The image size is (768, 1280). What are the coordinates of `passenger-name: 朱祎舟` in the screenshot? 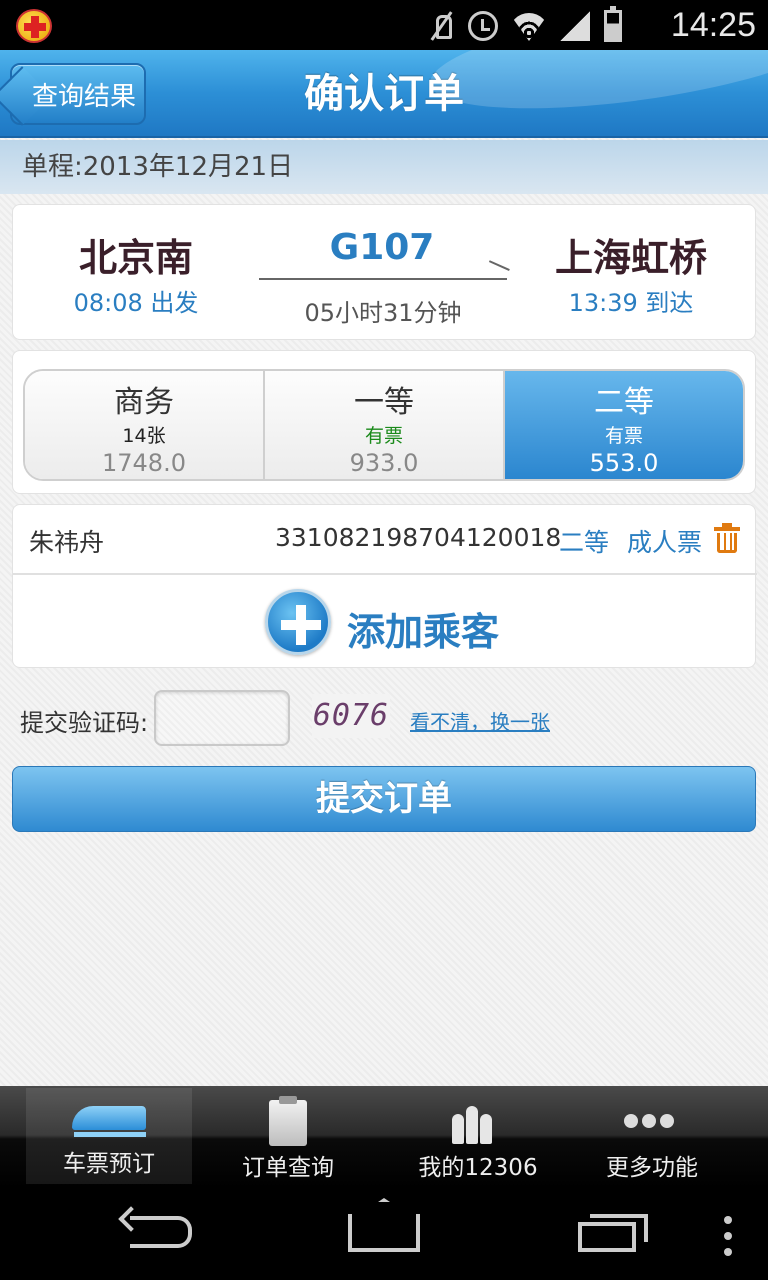 It's located at (67, 542).